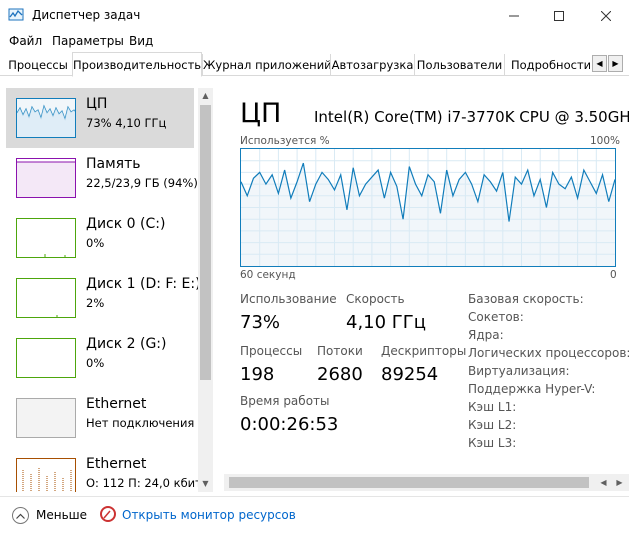  I want to click on info-hyper-v: Поддержка Hyper-V:, so click(532, 389).